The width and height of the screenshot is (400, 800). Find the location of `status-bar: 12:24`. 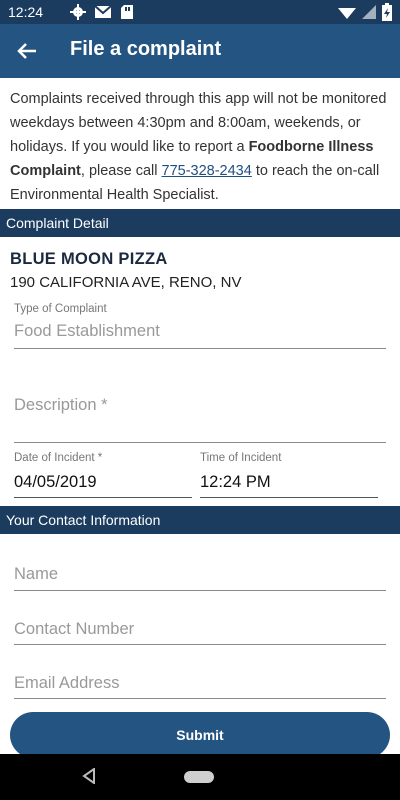

status-bar: 12:24 is located at coordinates (200, 12).